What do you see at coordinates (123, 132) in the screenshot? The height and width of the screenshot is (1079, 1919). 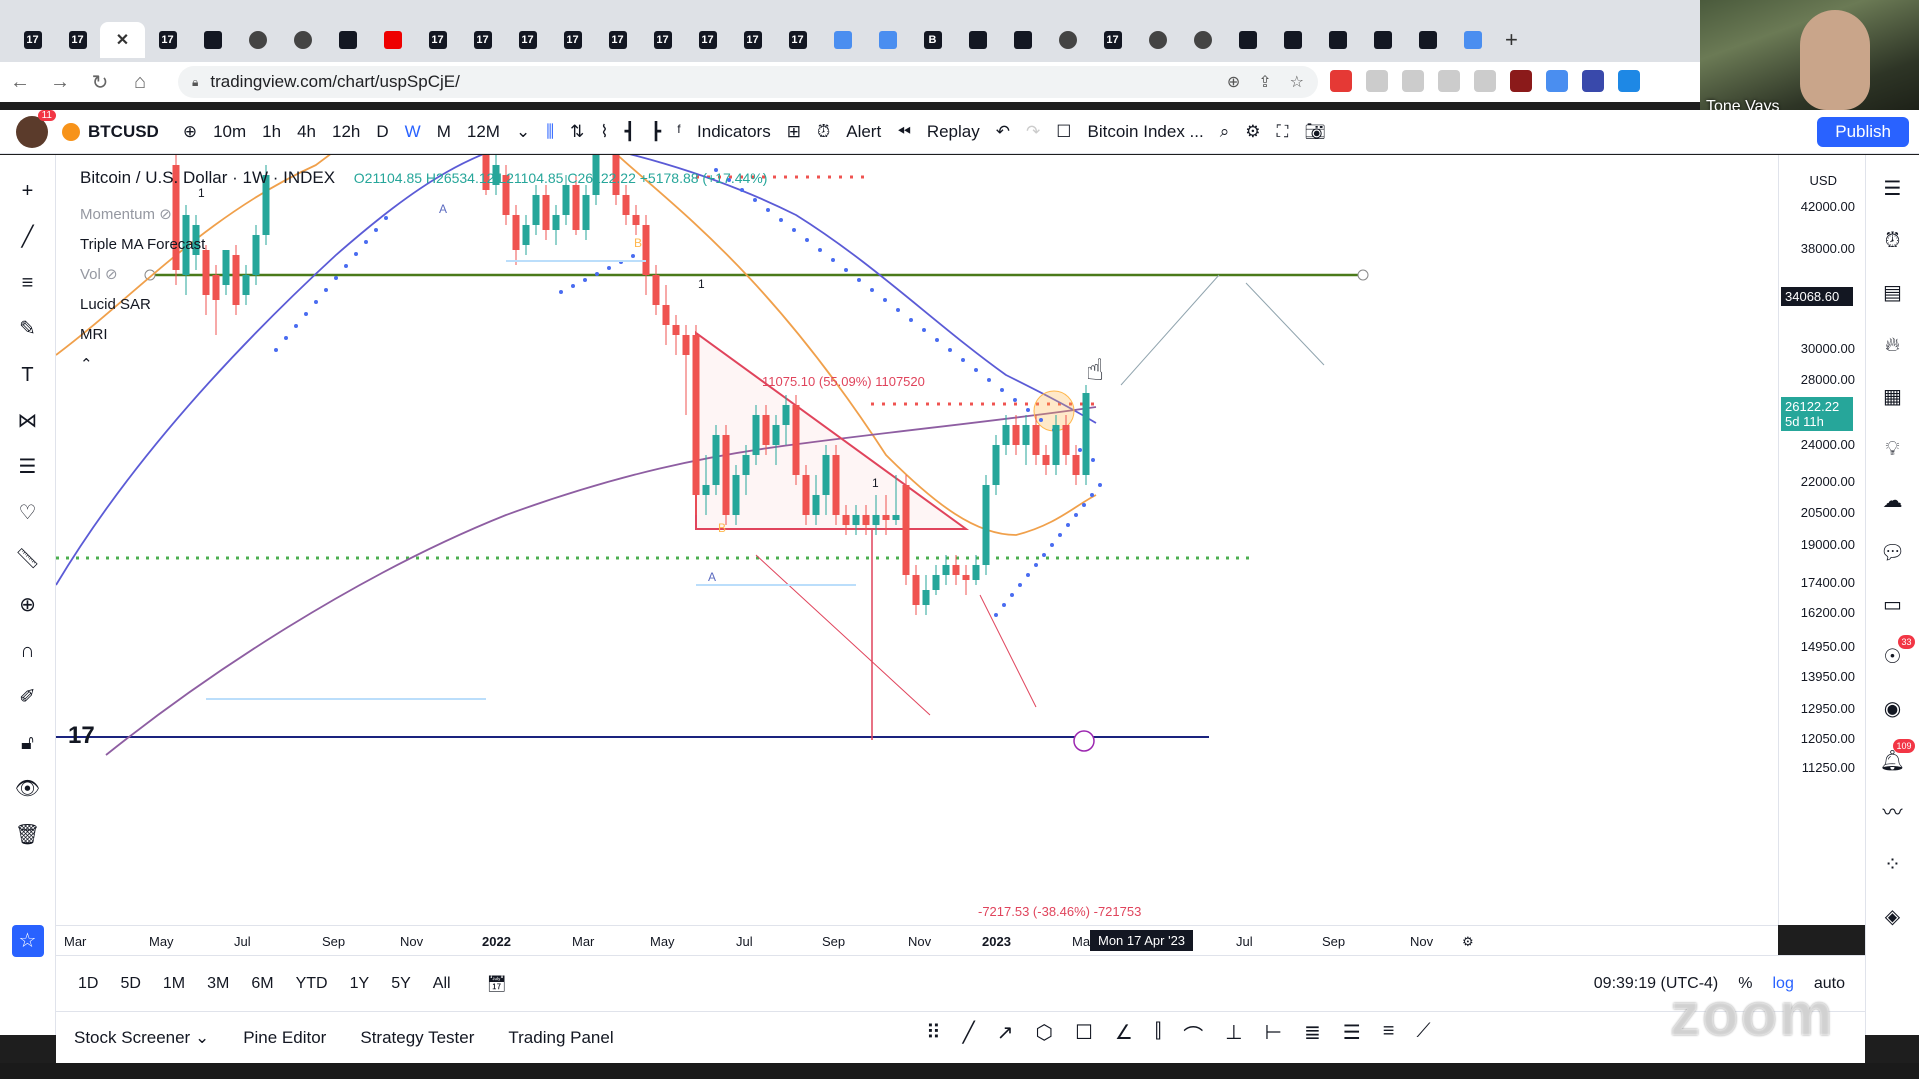 I see `symbol-search: BTCUSD` at bounding box center [123, 132].